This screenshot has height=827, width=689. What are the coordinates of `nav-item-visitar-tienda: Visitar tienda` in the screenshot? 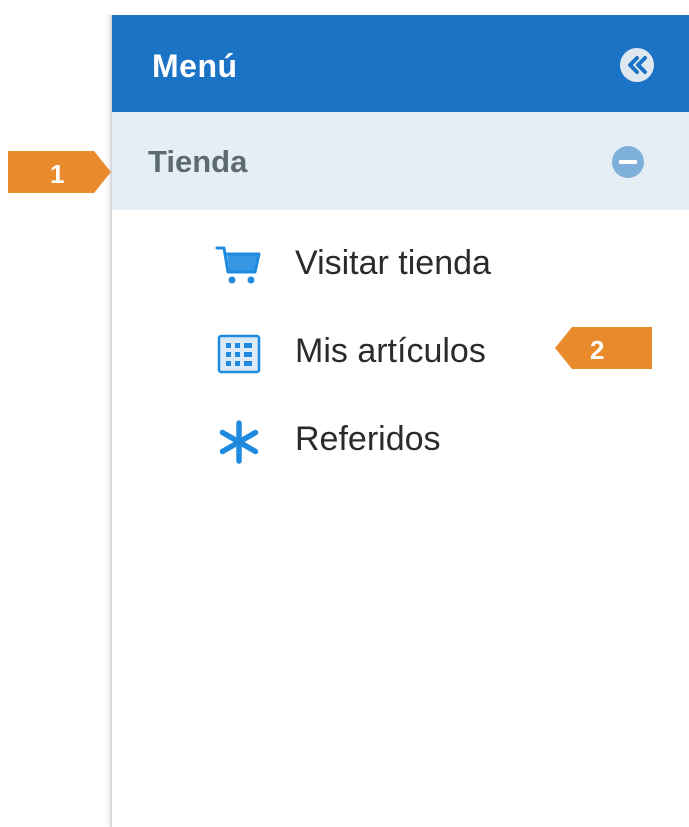 It's located at (417, 264).